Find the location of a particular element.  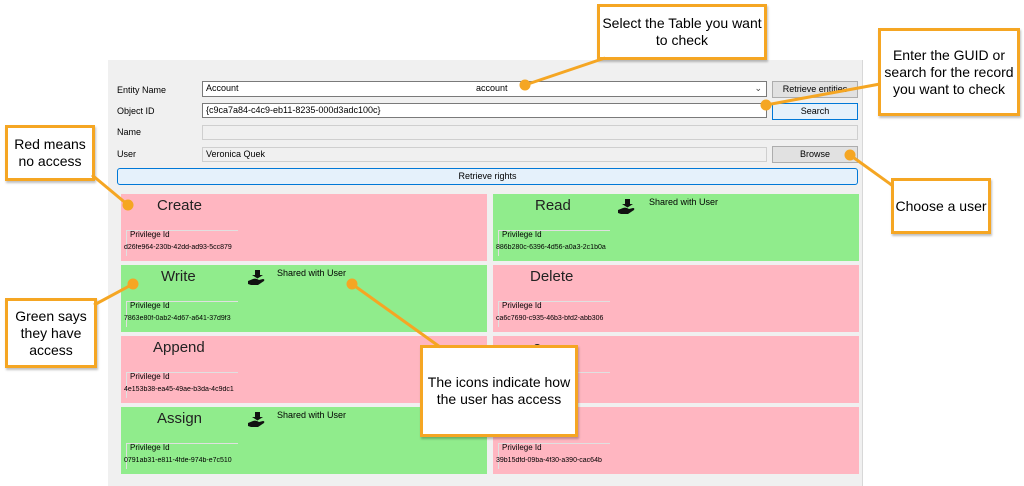

pointer-icons-indicate is located at coordinates (396, 315).